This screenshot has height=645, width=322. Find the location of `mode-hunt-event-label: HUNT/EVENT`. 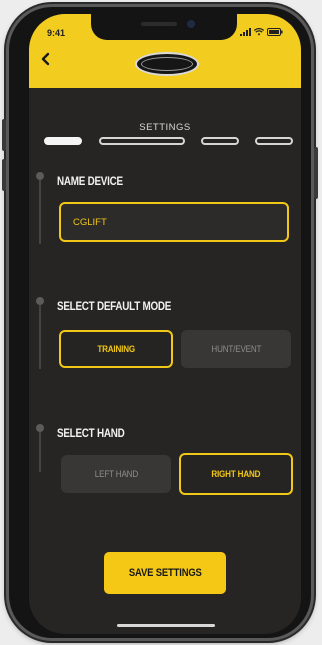

mode-hunt-event-label: HUNT/EVENT is located at coordinates (236, 349).